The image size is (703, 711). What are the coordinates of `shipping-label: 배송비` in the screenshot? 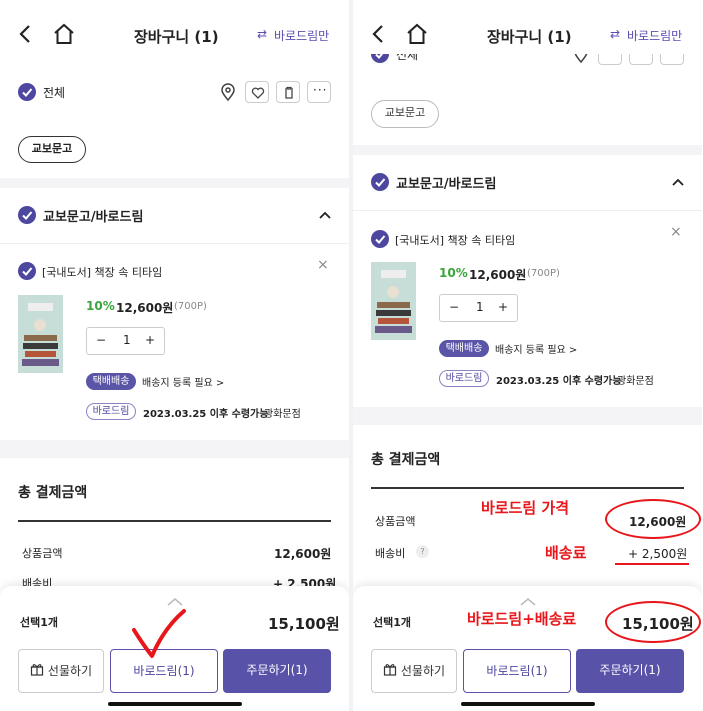 It's located at (390, 553).